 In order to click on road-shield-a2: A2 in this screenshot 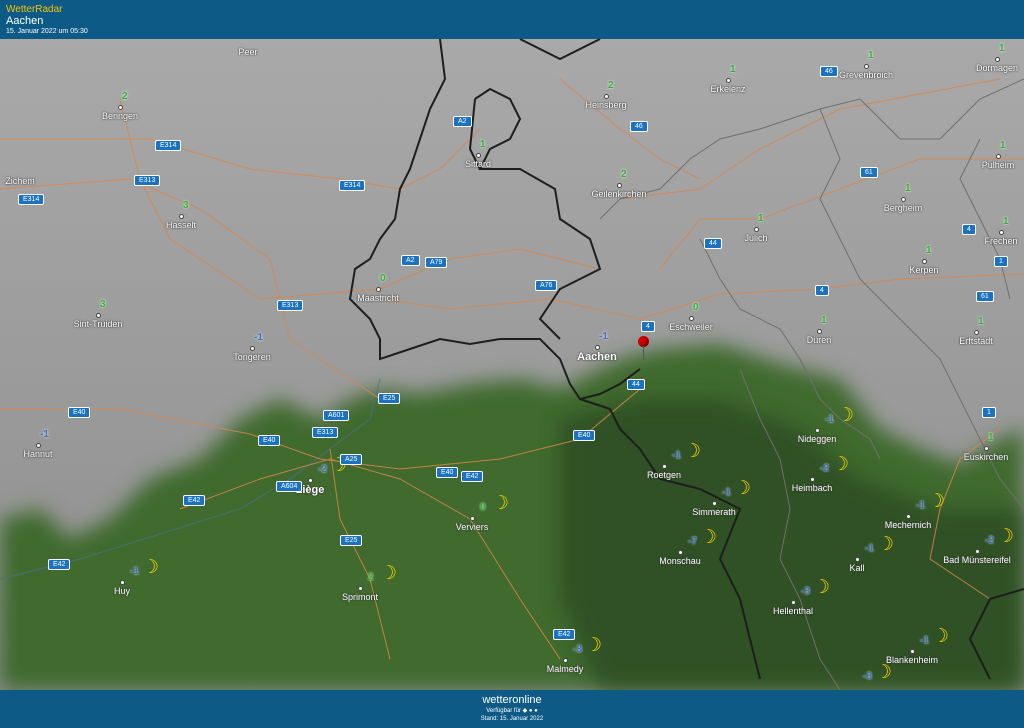, I will do `click(462, 121)`.